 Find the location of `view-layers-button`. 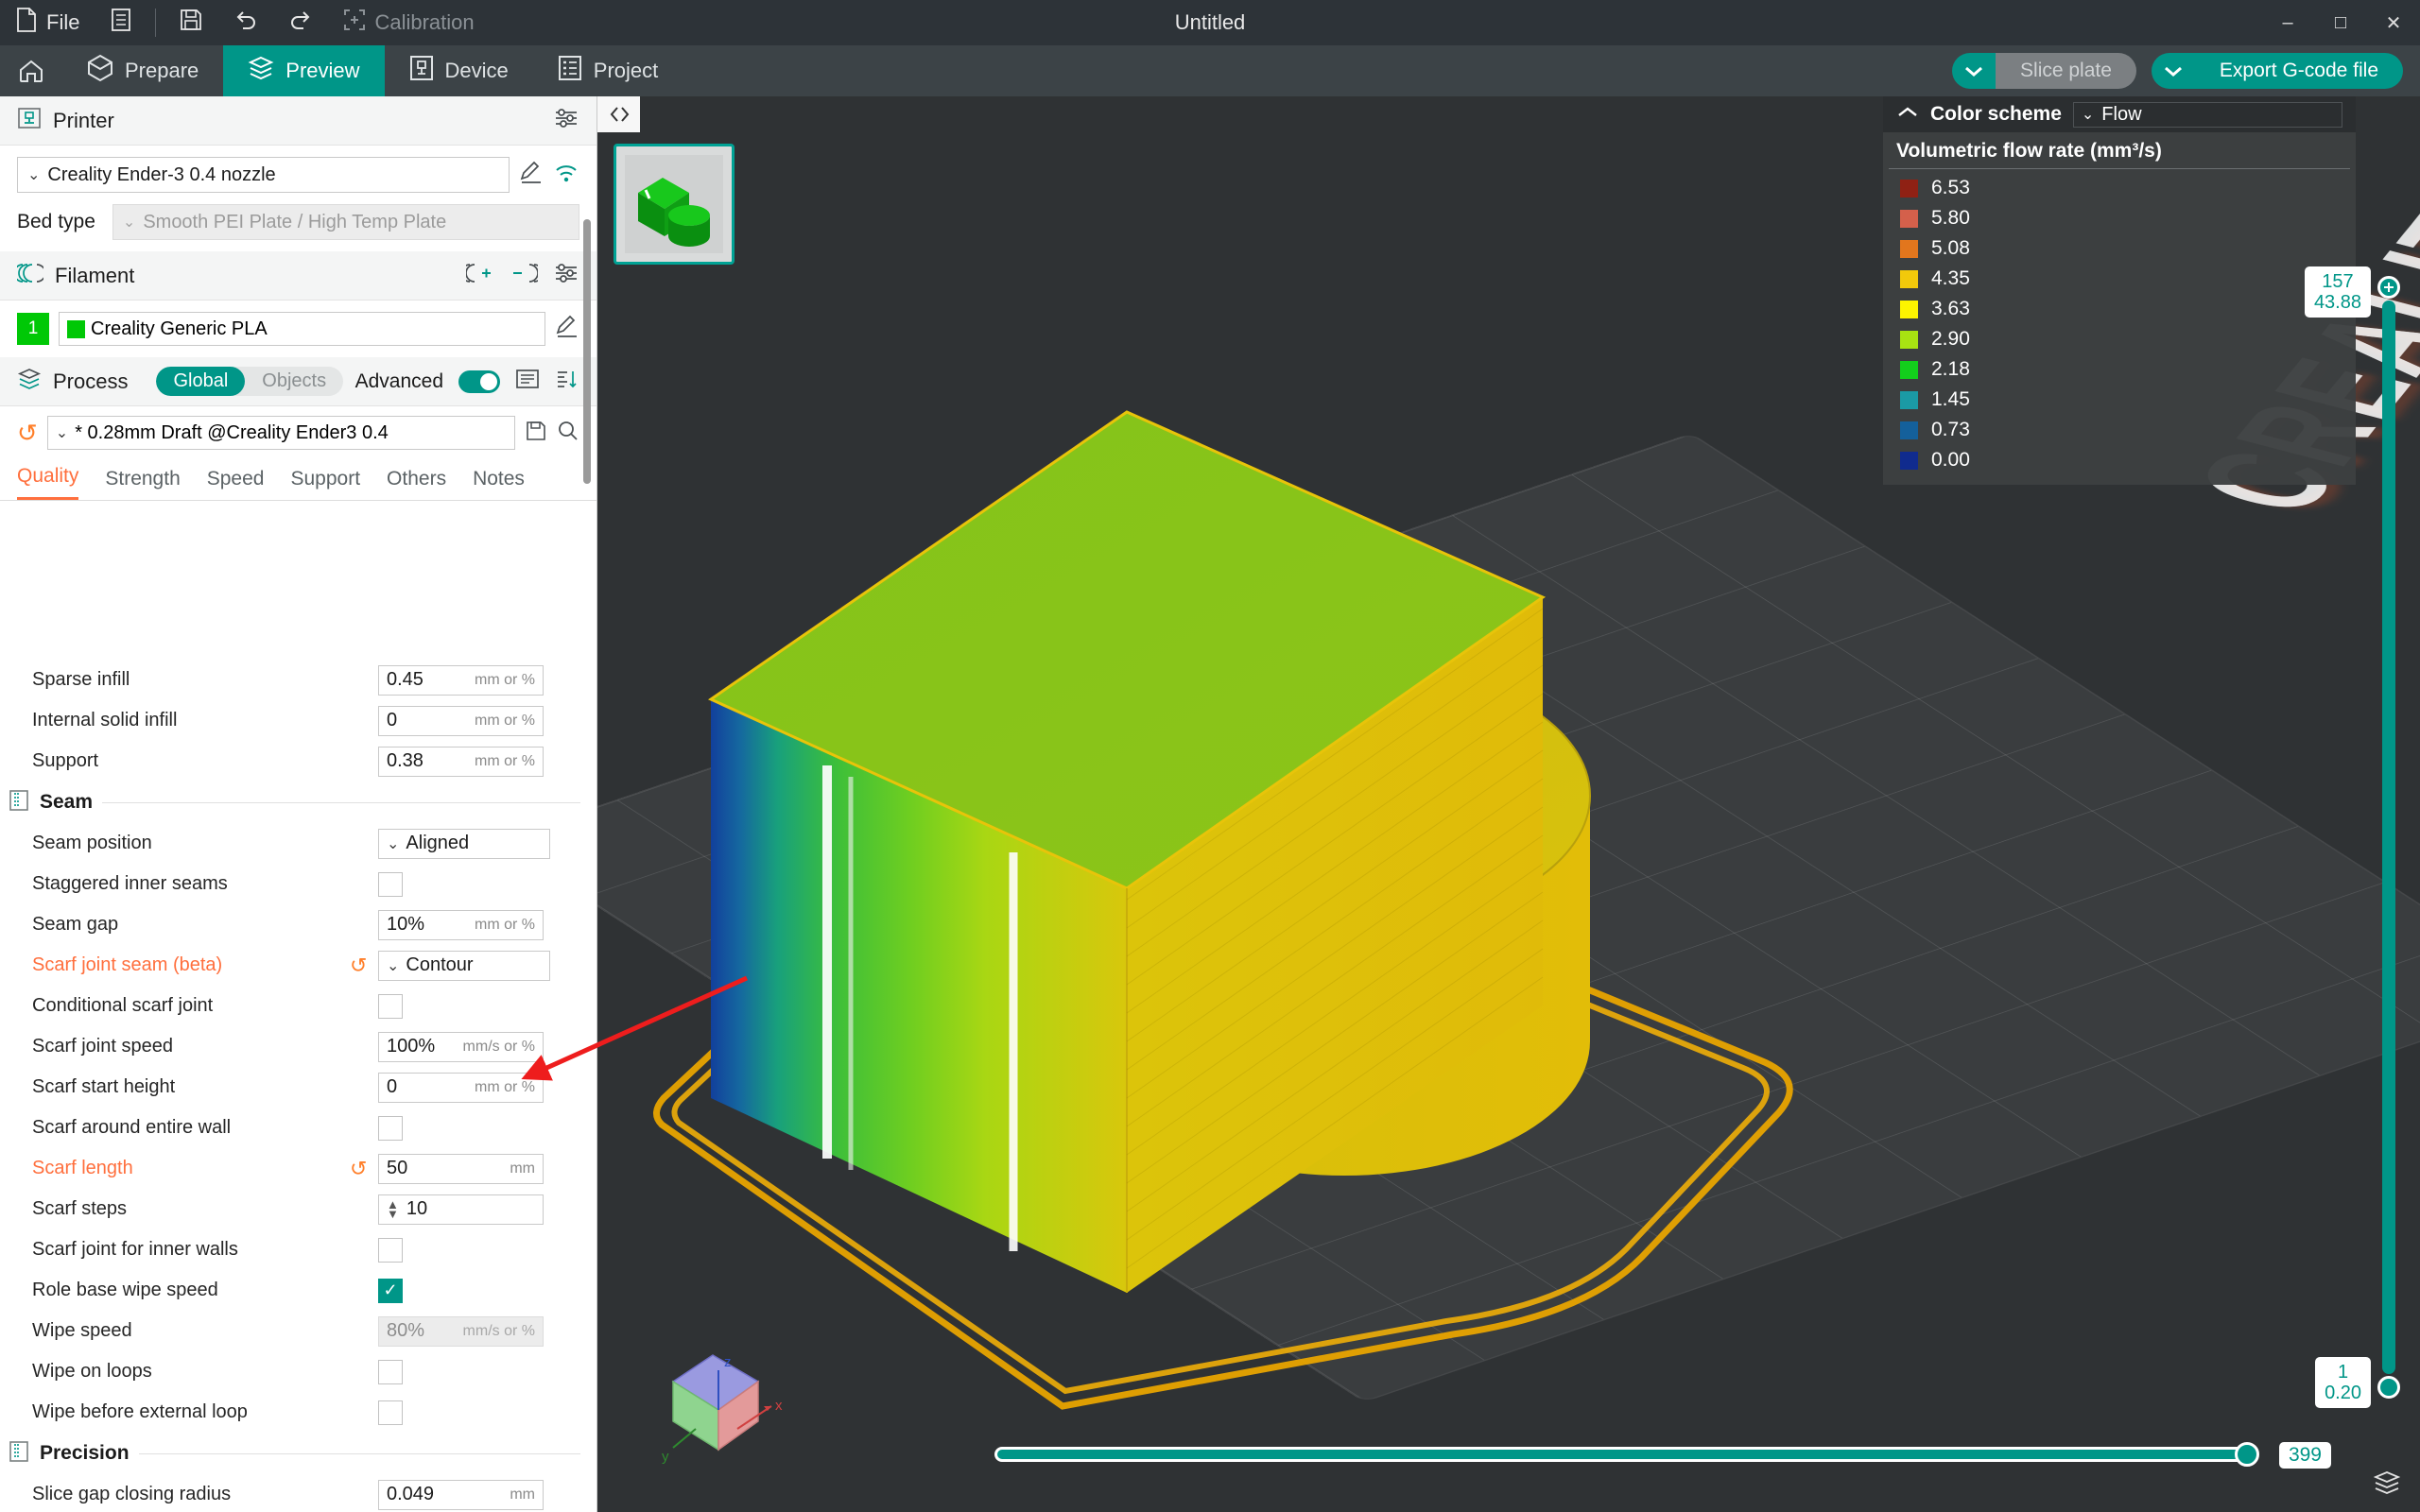

view-layers-button is located at coordinates (2387, 1483).